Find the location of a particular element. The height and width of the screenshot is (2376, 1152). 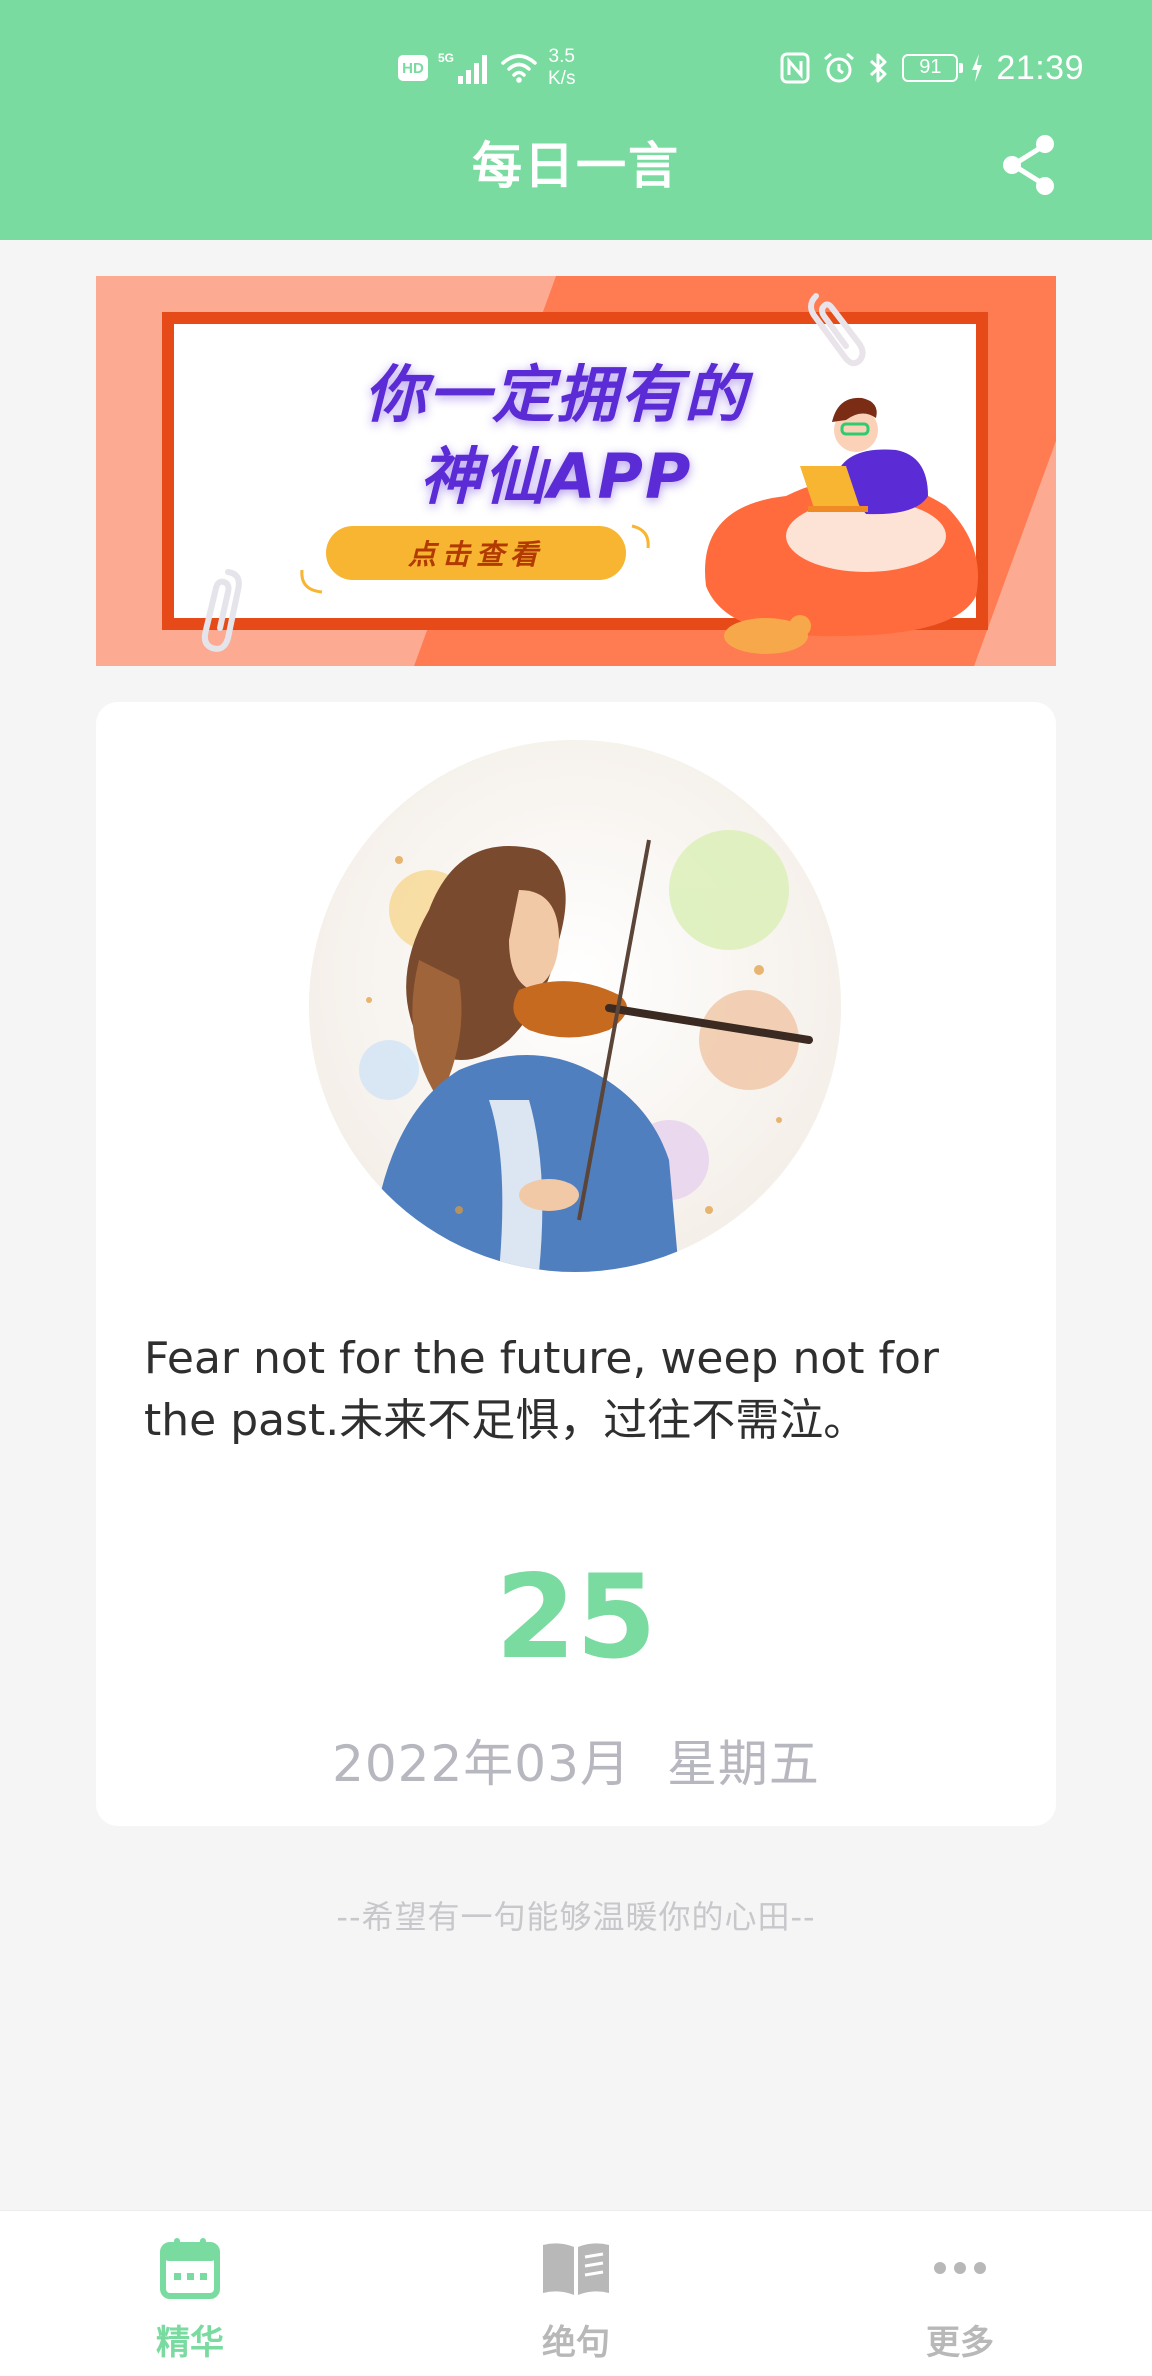

date-line: 2022年03月 星期五 is located at coordinates (576, 1760).